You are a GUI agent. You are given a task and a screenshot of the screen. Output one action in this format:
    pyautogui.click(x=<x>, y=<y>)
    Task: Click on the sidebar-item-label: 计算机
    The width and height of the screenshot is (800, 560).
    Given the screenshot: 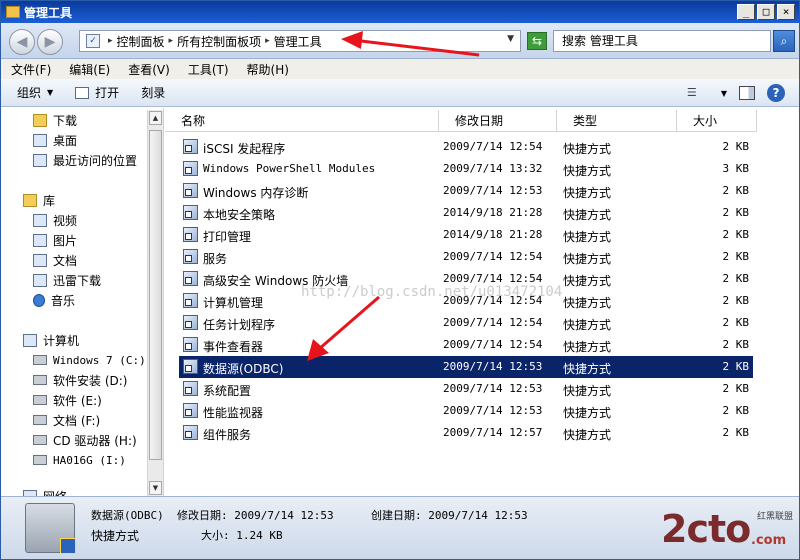 What is the action you would take?
    pyautogui.click(x=61, y=340)
    